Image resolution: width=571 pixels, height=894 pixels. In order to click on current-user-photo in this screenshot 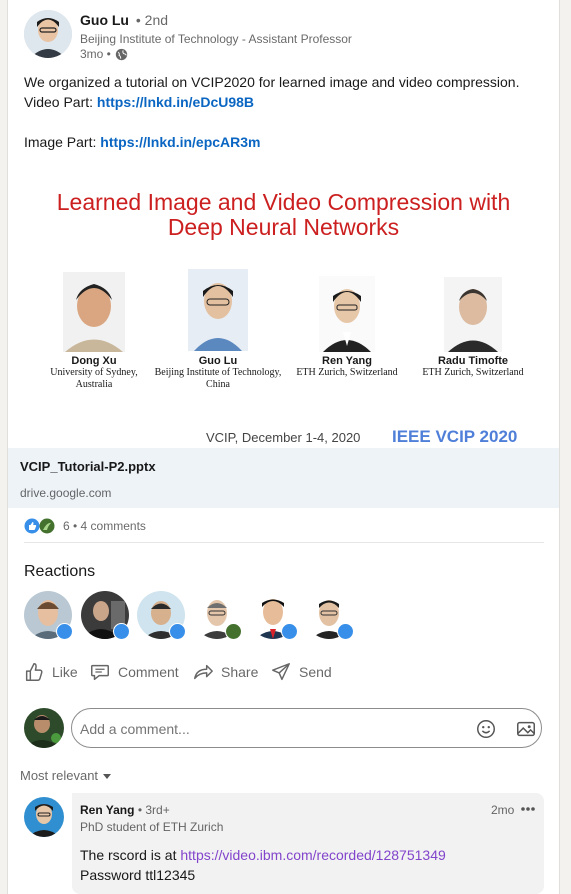, I will do `click(44, 728)`.